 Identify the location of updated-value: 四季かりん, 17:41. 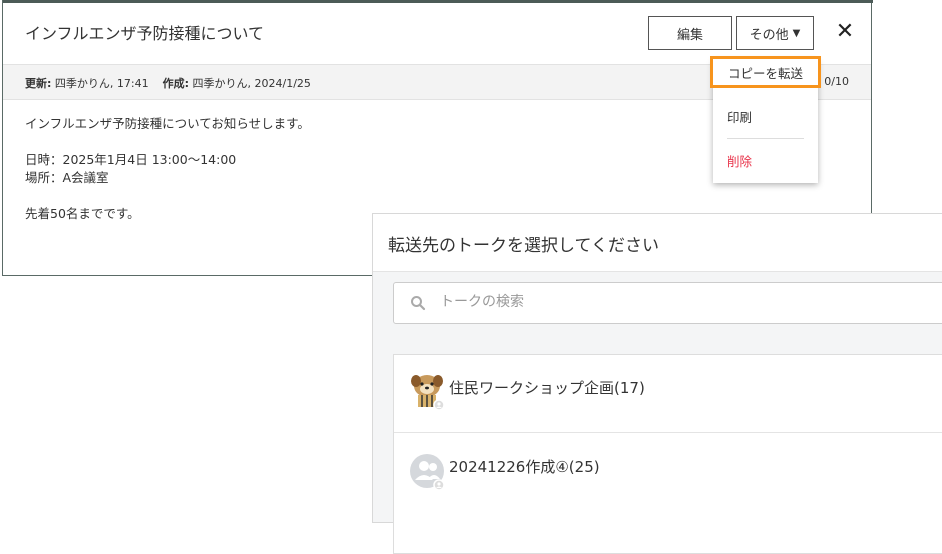
(100, 83).